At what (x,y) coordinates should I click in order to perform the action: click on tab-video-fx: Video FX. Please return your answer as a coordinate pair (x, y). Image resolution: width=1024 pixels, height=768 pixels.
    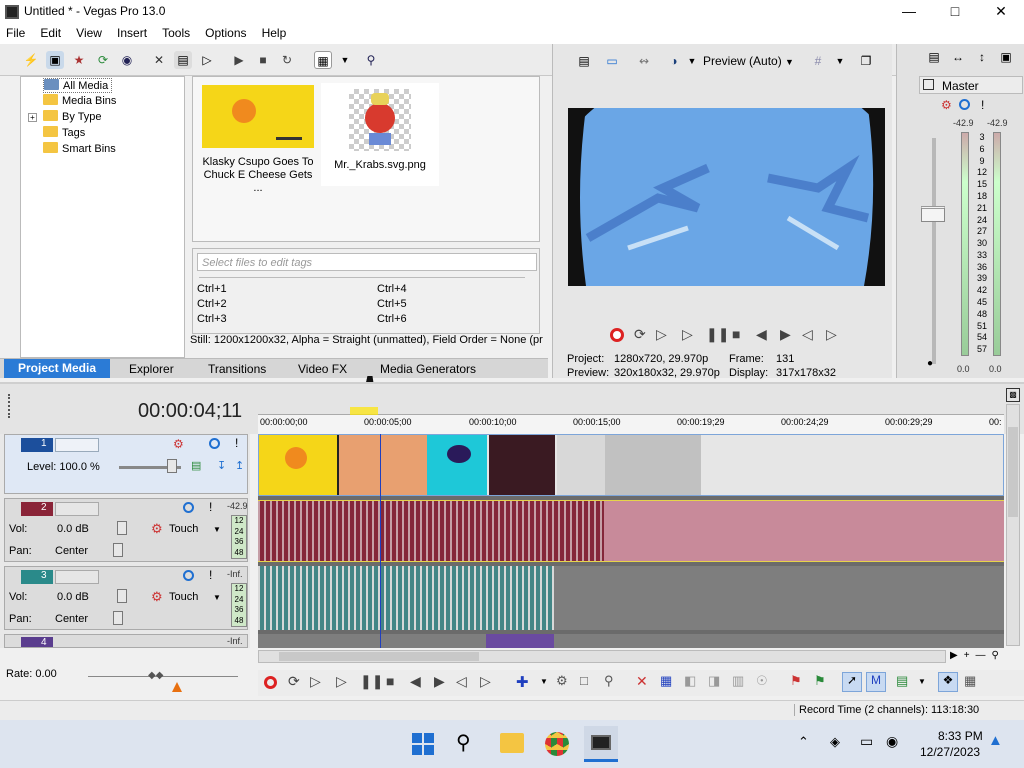
    Looking at the image, I should click on (322, 369).